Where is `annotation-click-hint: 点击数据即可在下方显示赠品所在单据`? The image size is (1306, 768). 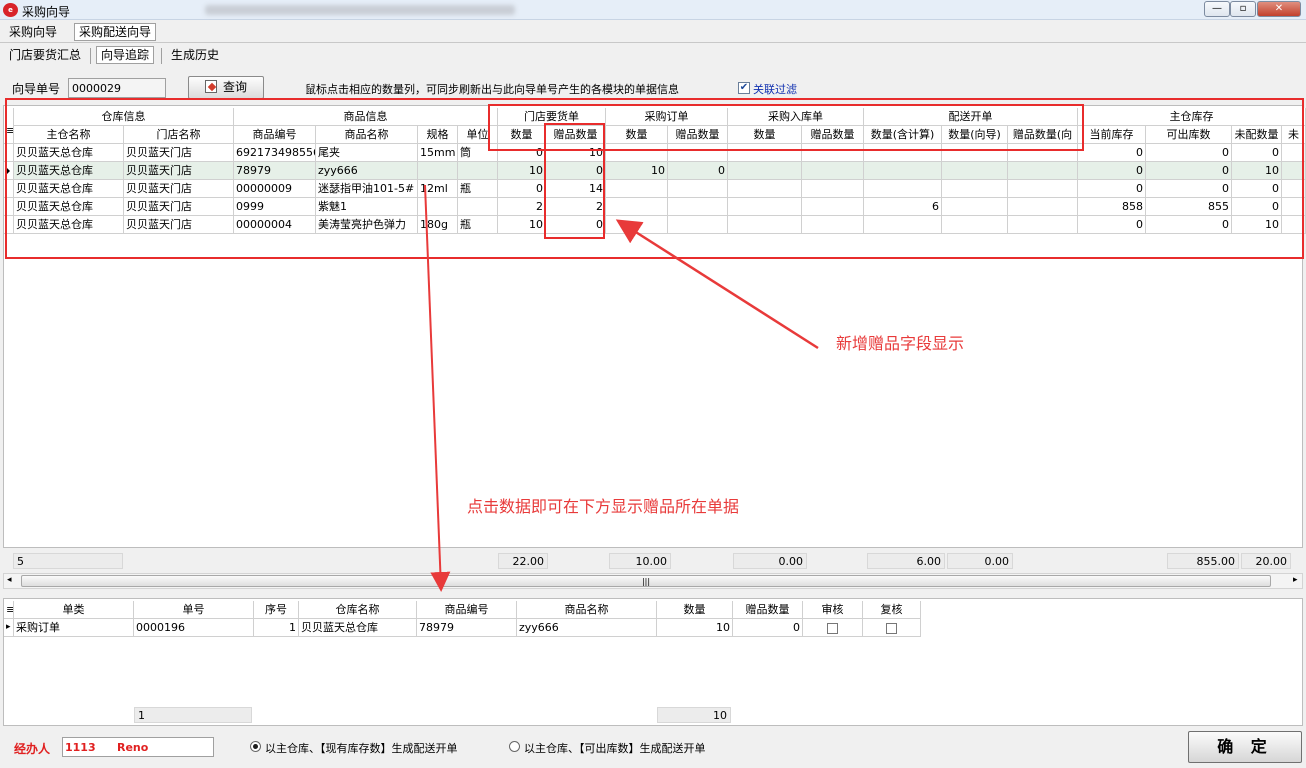 annotation-click-hint: 点击数据即可在下方显示赠品所在单据 is located at coordinates (603, 506).